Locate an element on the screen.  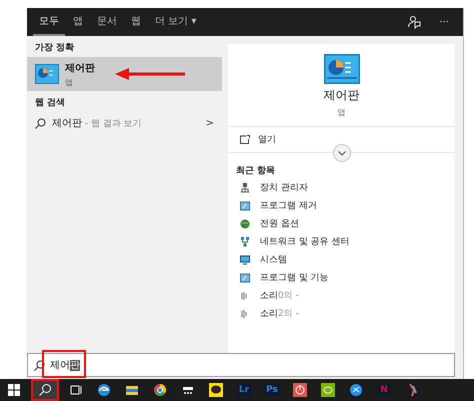
section-heading: 웹 검색 is located at coordinates (50, 103).